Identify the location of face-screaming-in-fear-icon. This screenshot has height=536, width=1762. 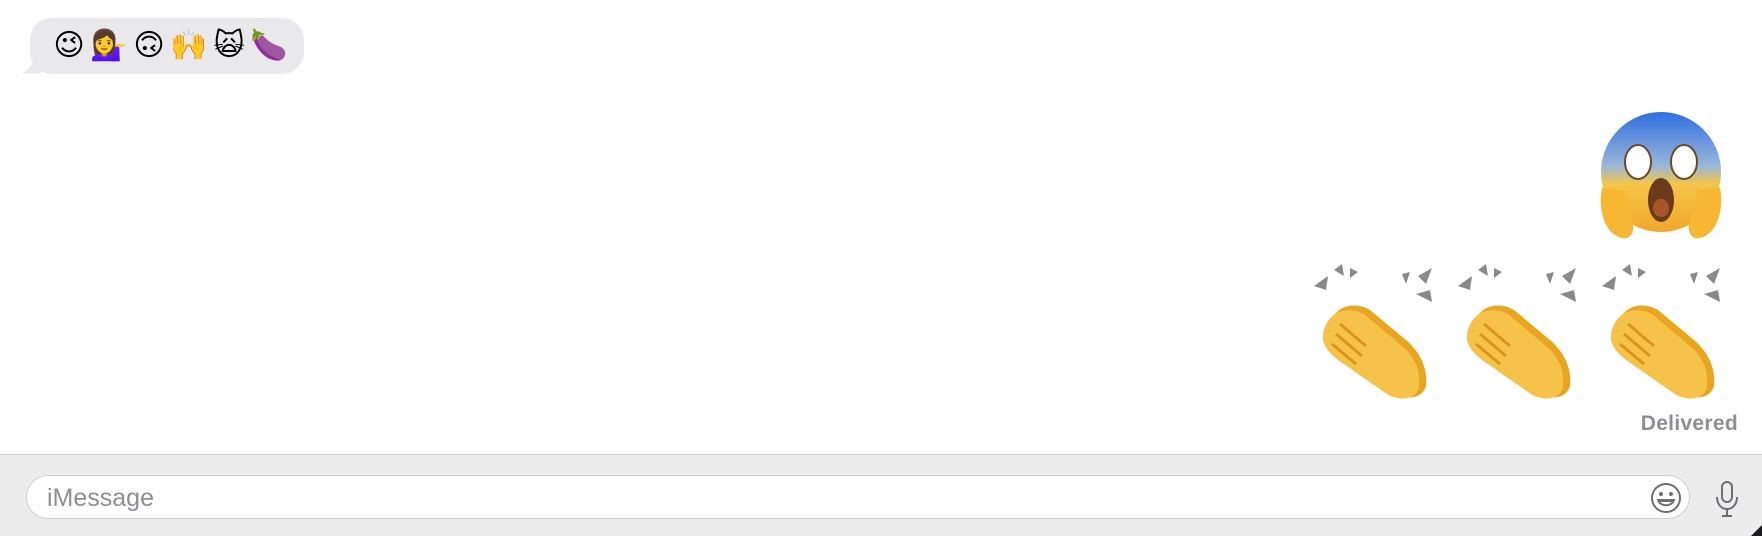
(1661, 176).